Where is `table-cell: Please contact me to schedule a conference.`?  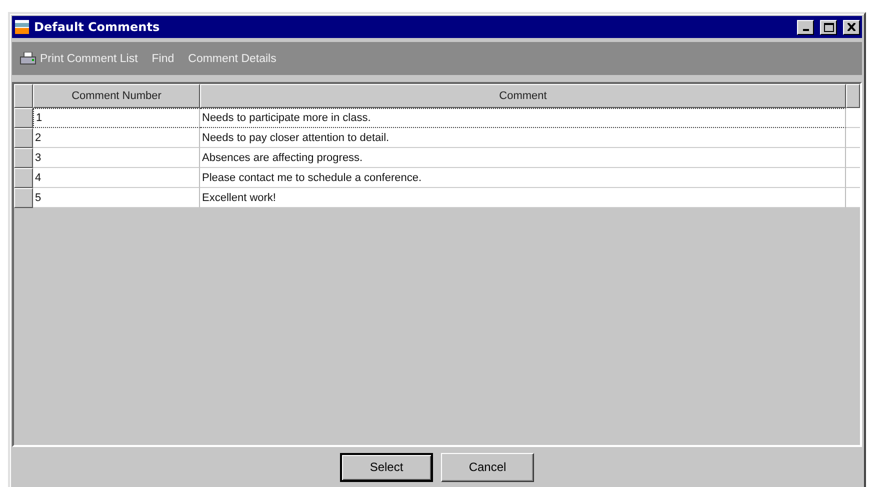 table-cell: Please contact me to schedule a conference. is located at coordinates (523, 178).